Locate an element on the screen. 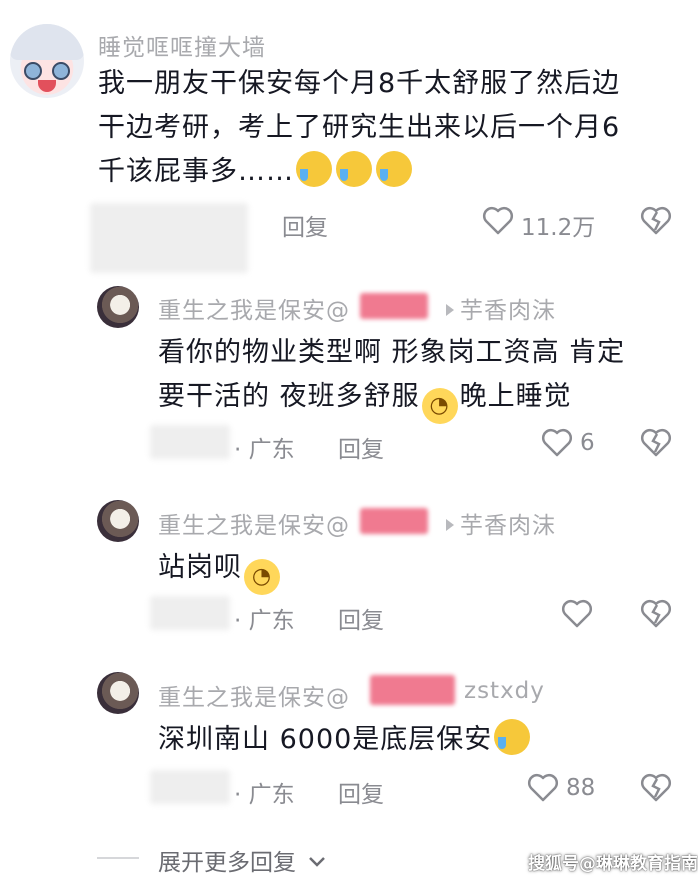 The image size is (698, 878). comment-line: 我一朋友干保安每个月8千太舒服了然后边 is located at coordinates (359, 83).